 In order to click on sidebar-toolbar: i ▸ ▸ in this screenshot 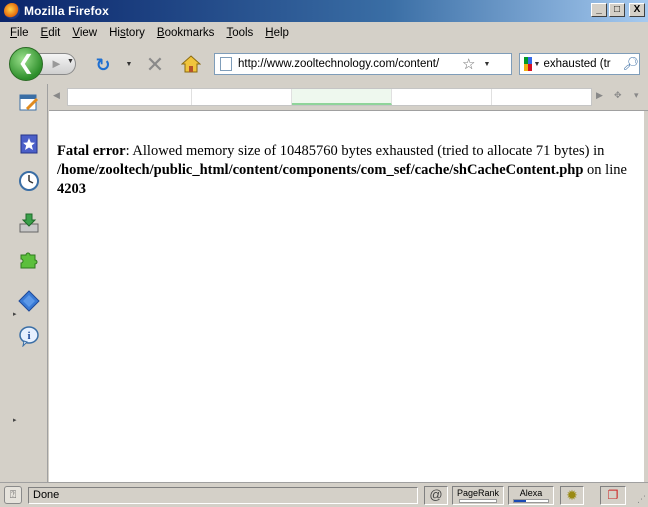, I will do `click(29, 283)`.